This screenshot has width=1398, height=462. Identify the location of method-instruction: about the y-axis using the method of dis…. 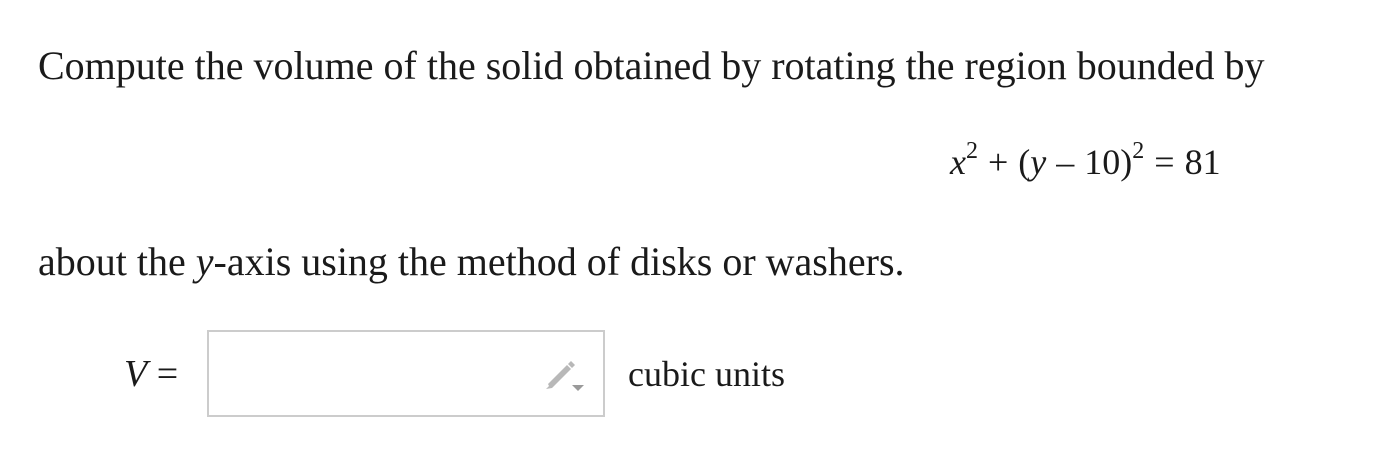
(471, 262).